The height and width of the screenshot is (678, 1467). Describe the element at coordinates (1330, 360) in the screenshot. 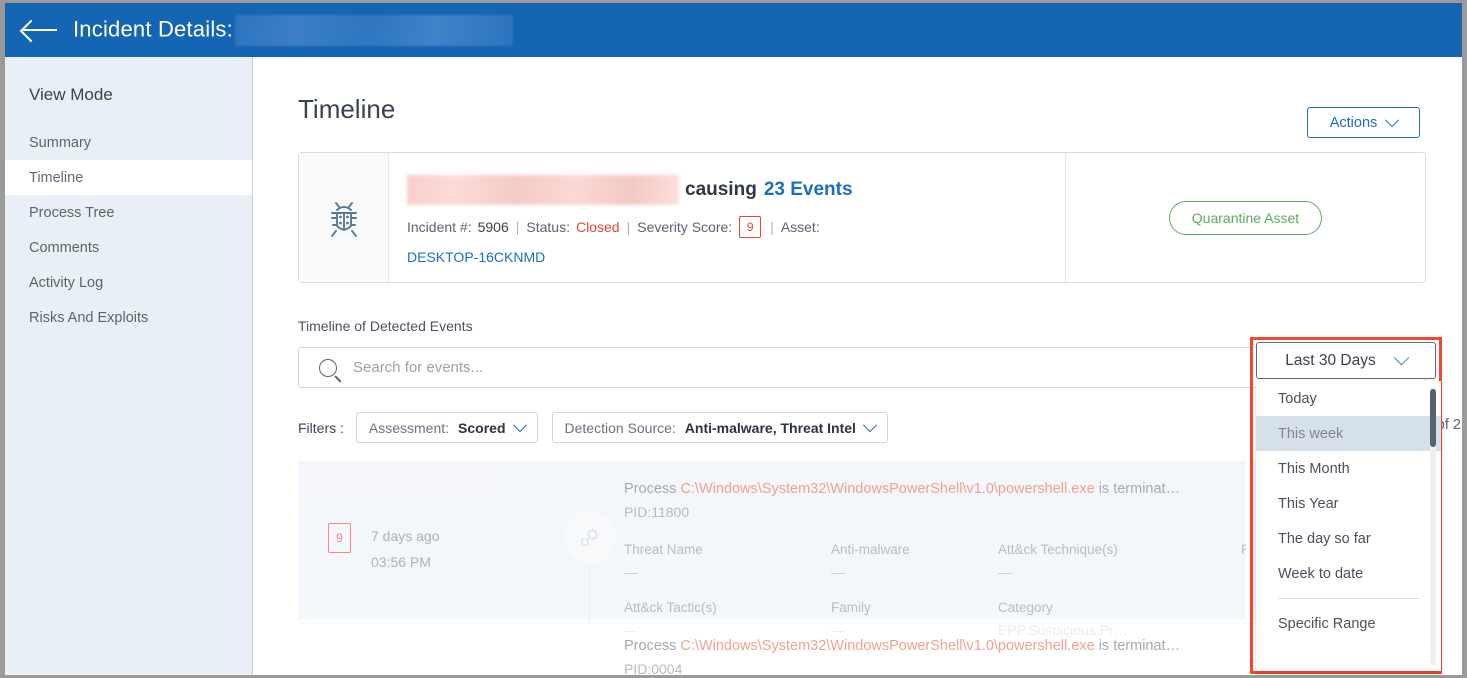

I see `date-range-selected-label: Last 30 Days` at that location.